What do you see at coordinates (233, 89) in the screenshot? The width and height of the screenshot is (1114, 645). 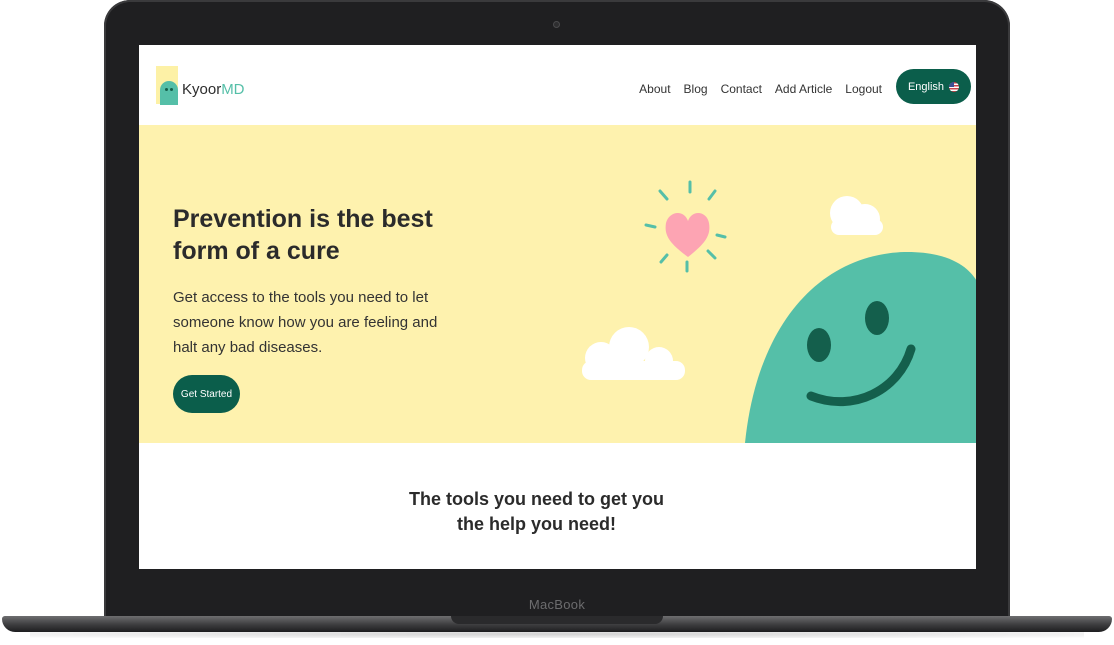 I see `logo-text-accent: MD` at bounding box center [233, 89].